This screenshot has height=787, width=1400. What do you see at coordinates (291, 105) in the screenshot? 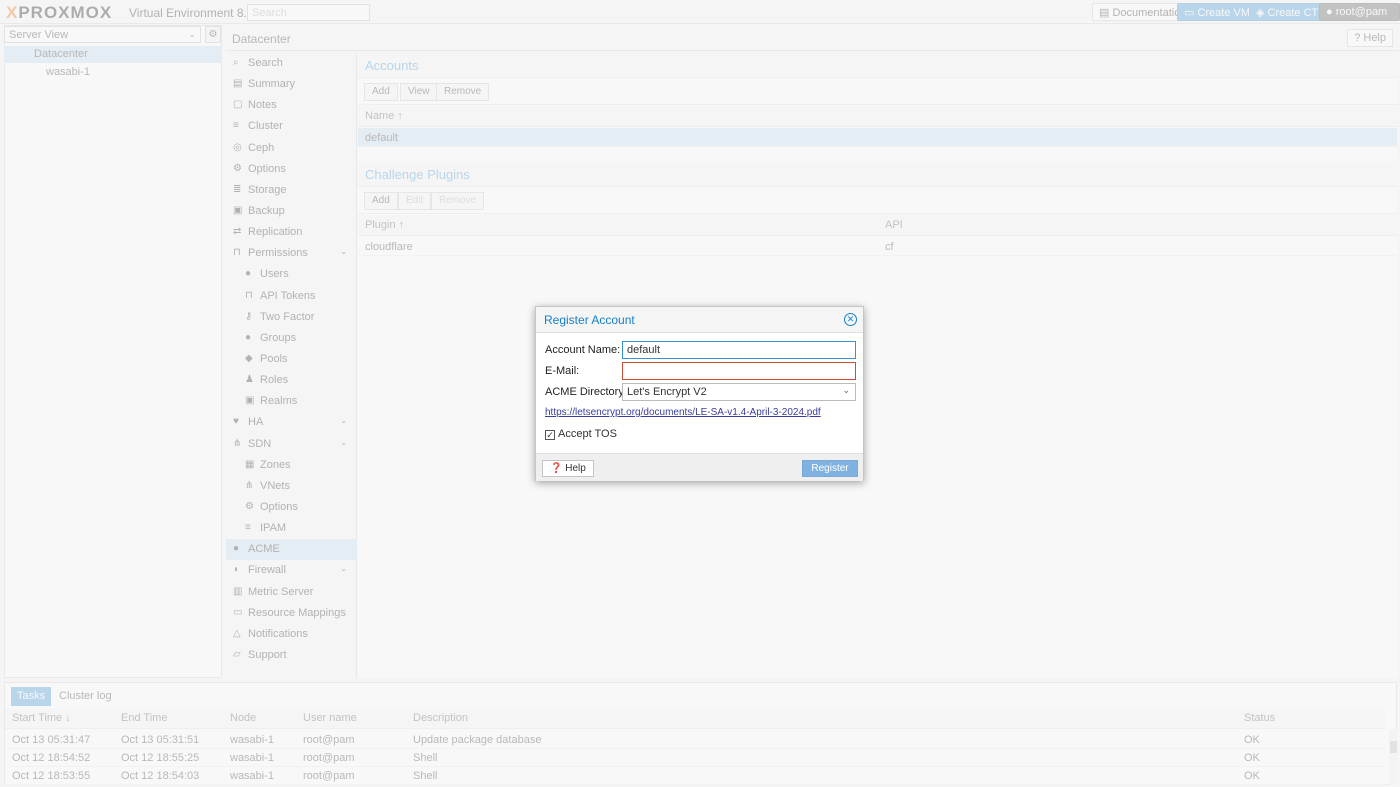
I see `nav-item-notes: ▢ Notes` at bounding box center [291, 105].